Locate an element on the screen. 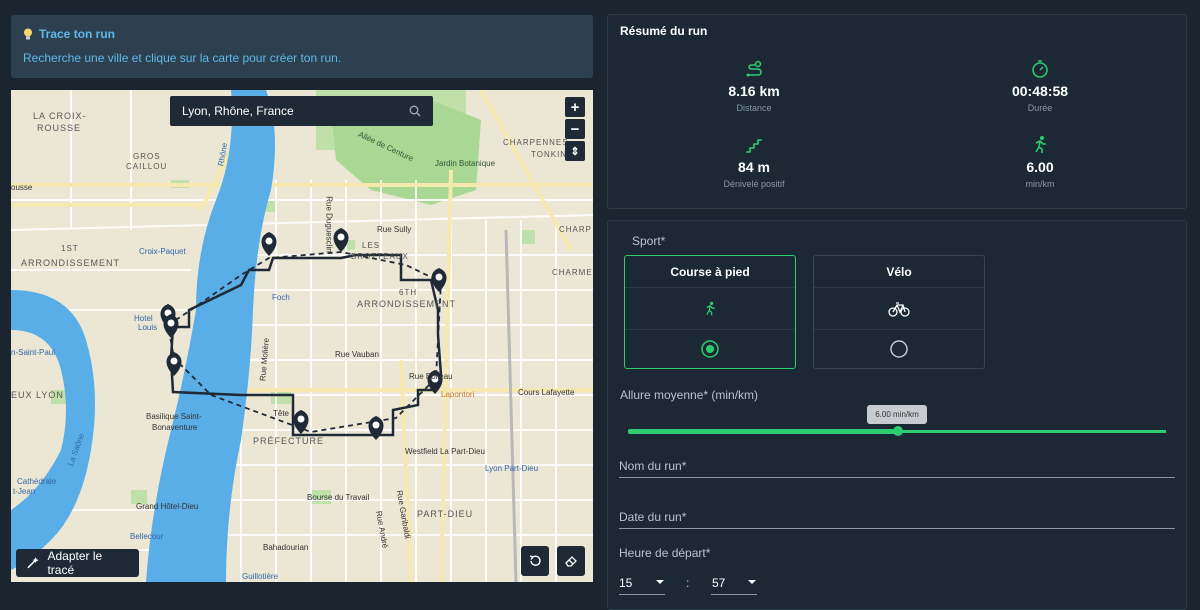 The image size is (1200, 610). pace-value: 6.00 is located at coordinates (1040, 167).